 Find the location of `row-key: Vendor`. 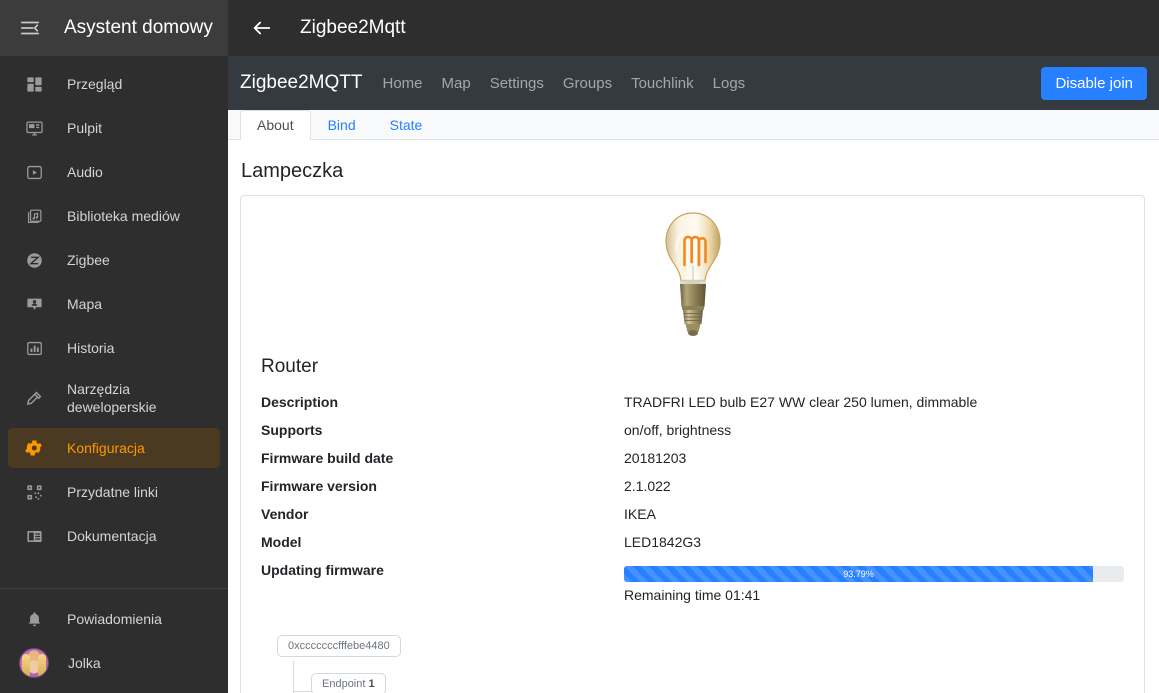

row-key: Vendor is located at coordinates (285, 514).